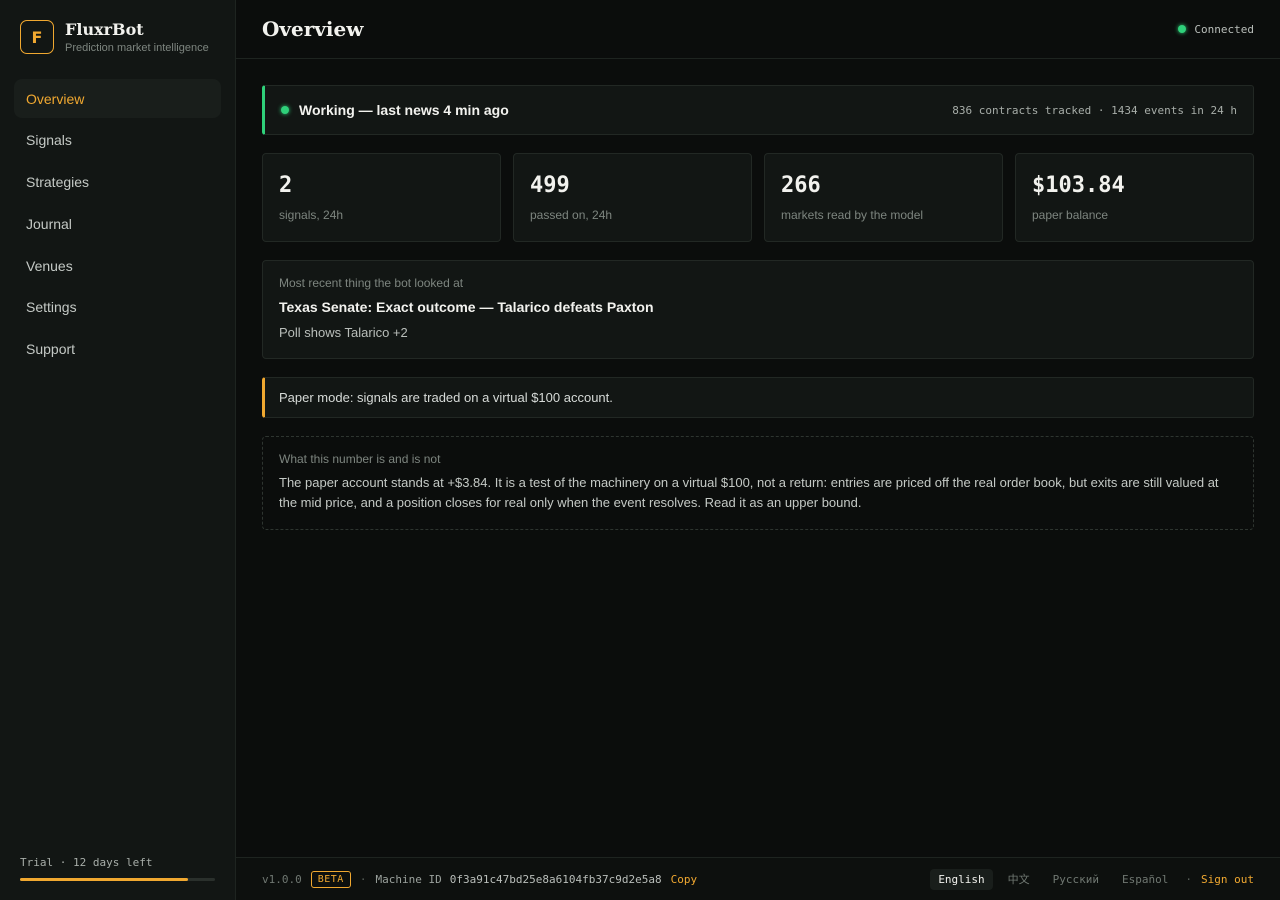 This screenshot has width=1280, height=900. I want to click on beta-badge: BETA, so click(330, 879).